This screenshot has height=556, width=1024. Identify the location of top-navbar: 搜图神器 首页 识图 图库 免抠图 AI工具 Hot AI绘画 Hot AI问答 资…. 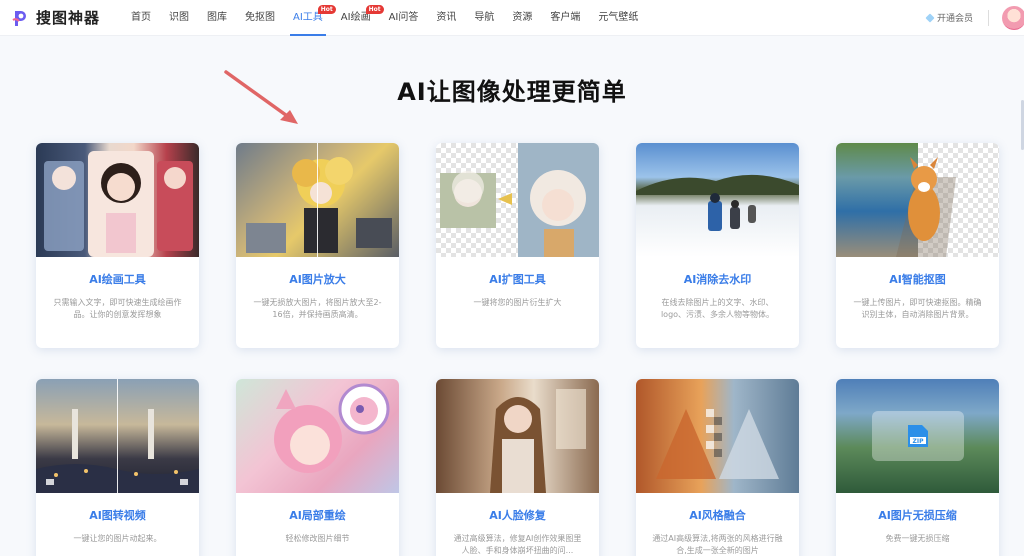
(512, 18).